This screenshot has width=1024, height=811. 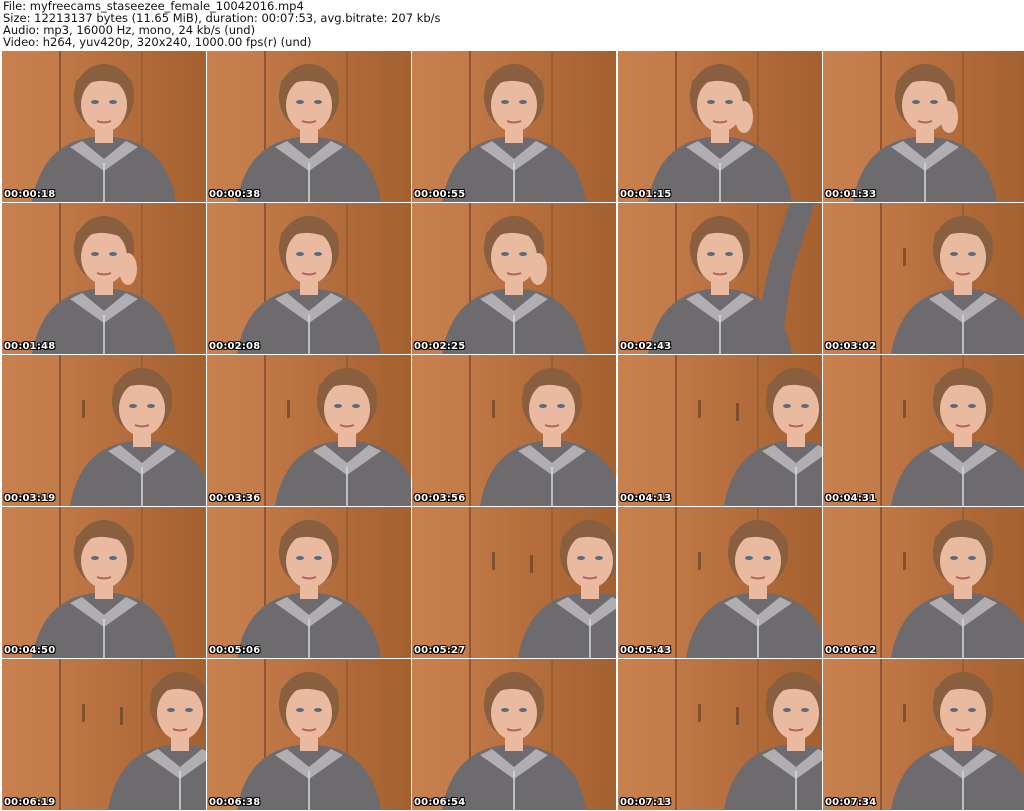 I want to click on timestamp-label: 00:00:18, so click(x=30, y=194).